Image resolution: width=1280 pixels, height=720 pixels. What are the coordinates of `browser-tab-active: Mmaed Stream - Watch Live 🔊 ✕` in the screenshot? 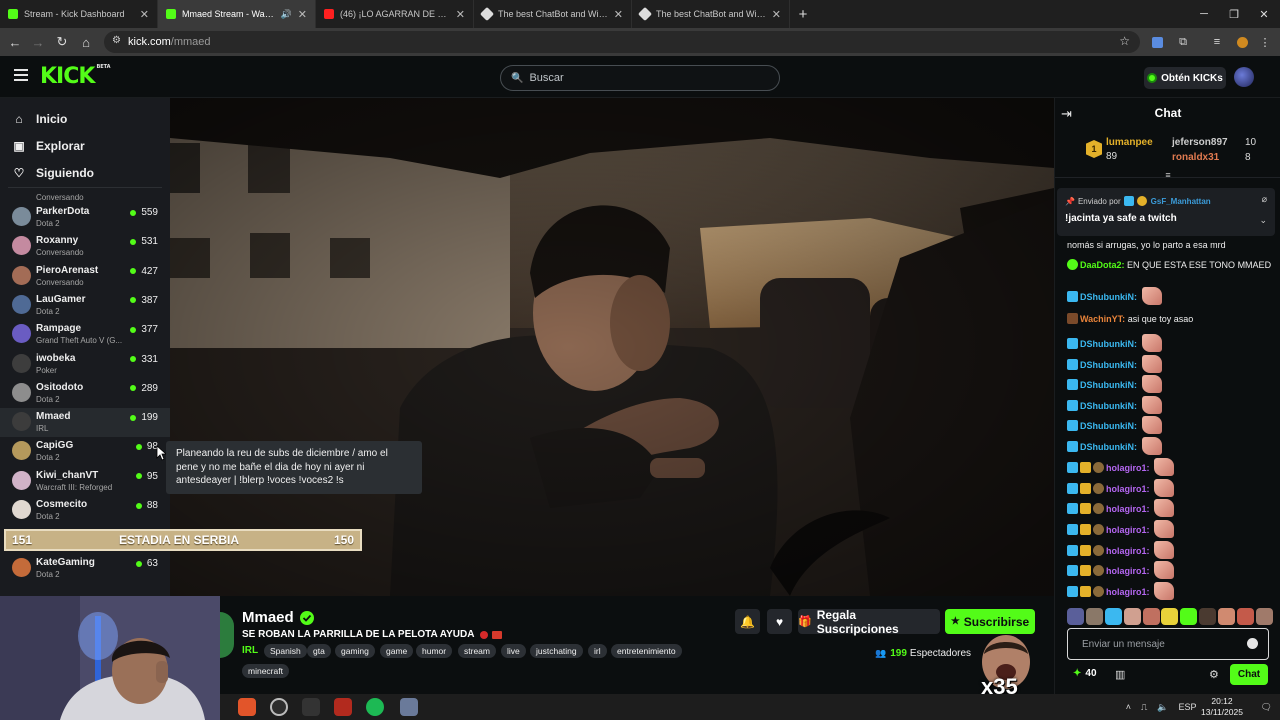 It's located at (237, 14).